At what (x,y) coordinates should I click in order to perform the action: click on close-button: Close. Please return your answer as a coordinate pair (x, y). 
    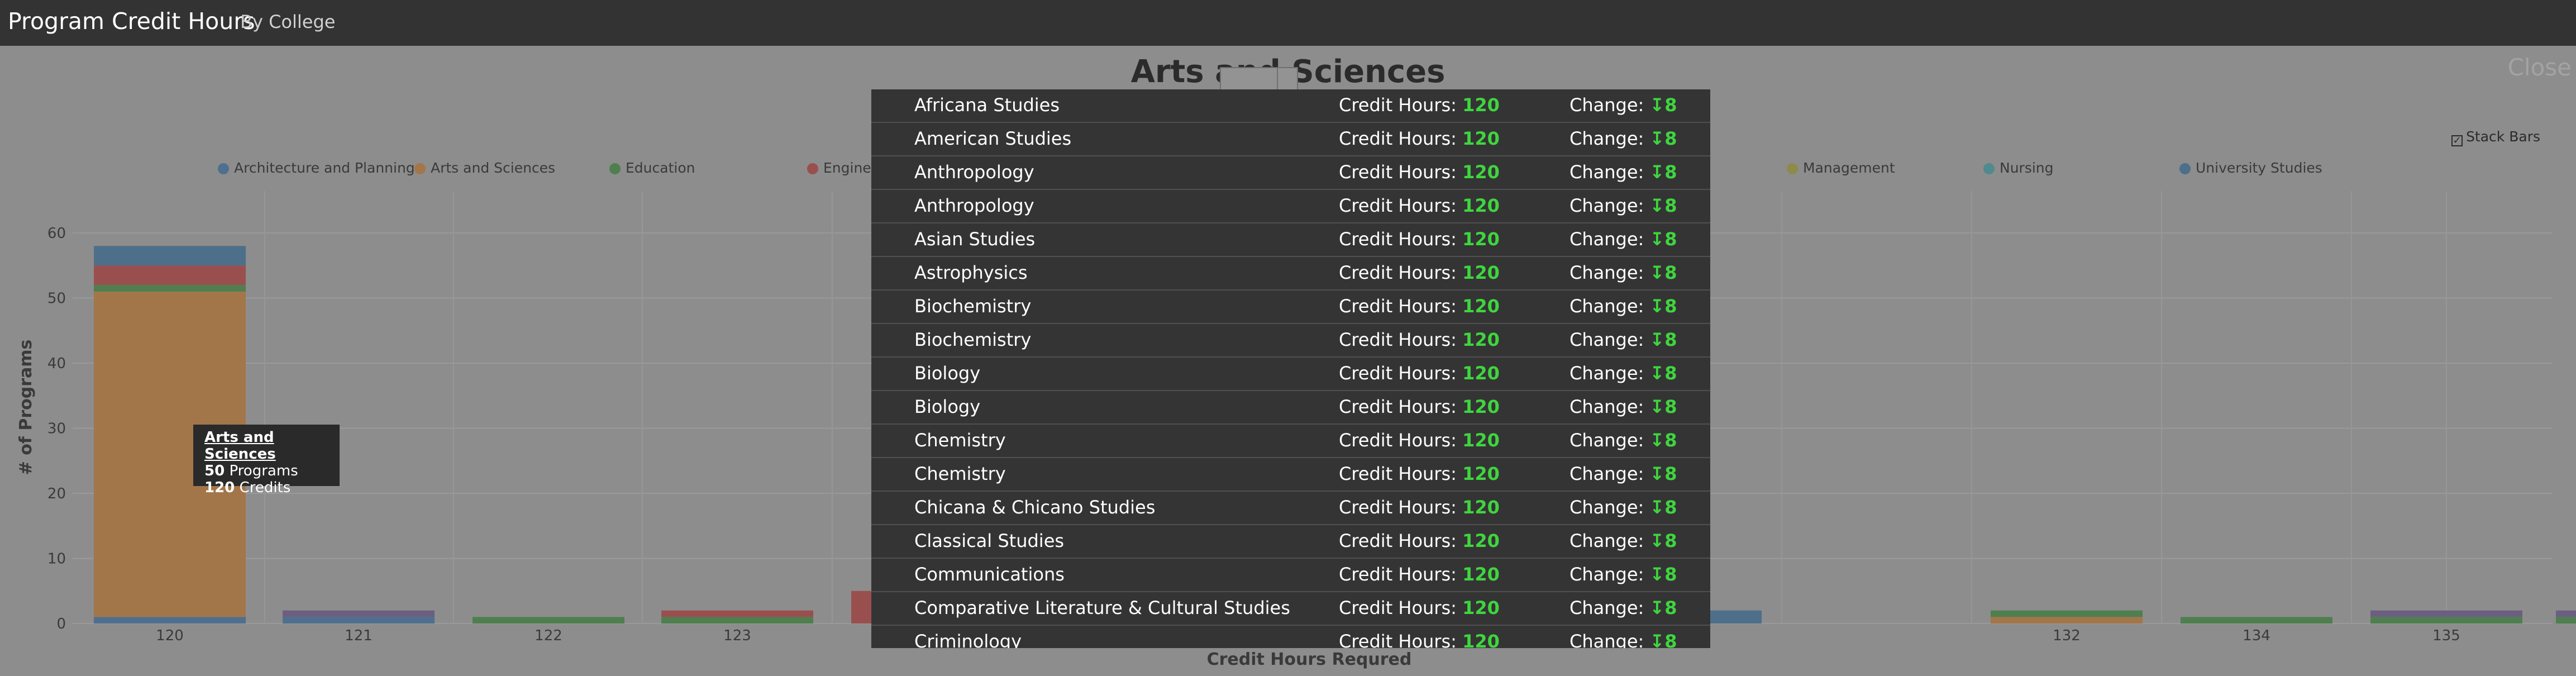
    Looking at the image, I should click on (2540, 67).